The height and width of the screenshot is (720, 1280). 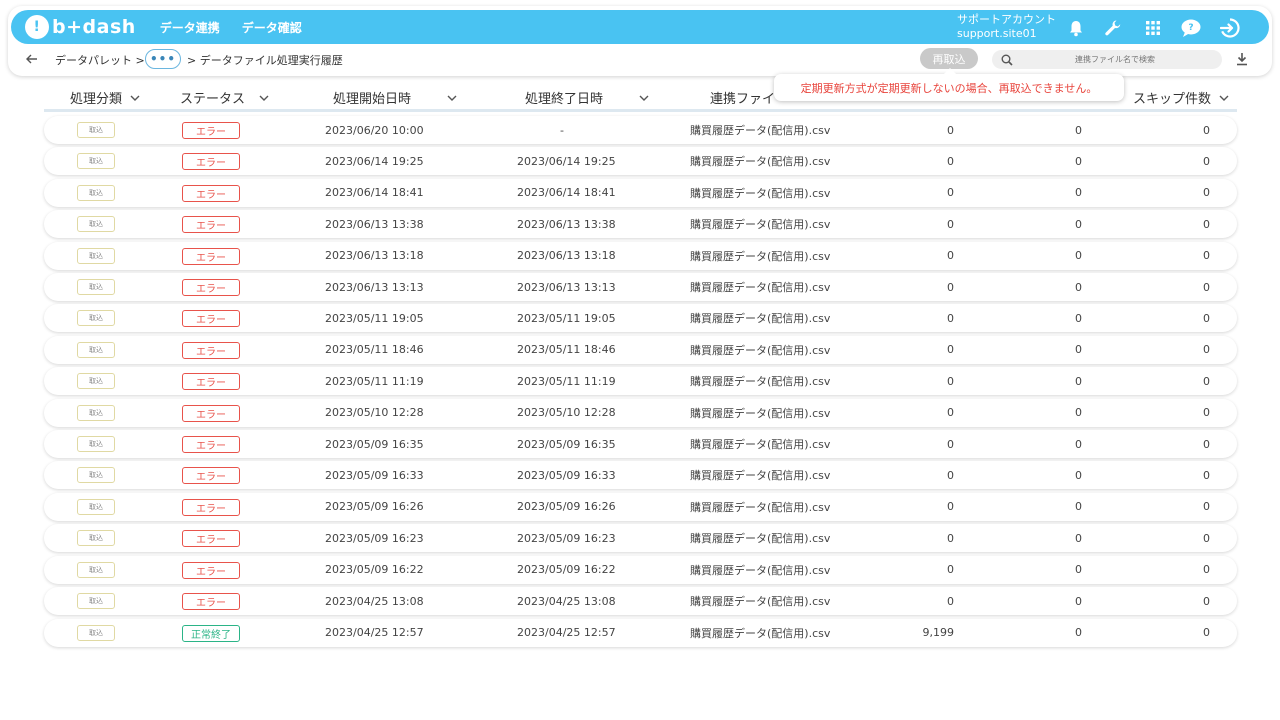 I want to click on reload-button: 再取込, so click(x=949, y=58).